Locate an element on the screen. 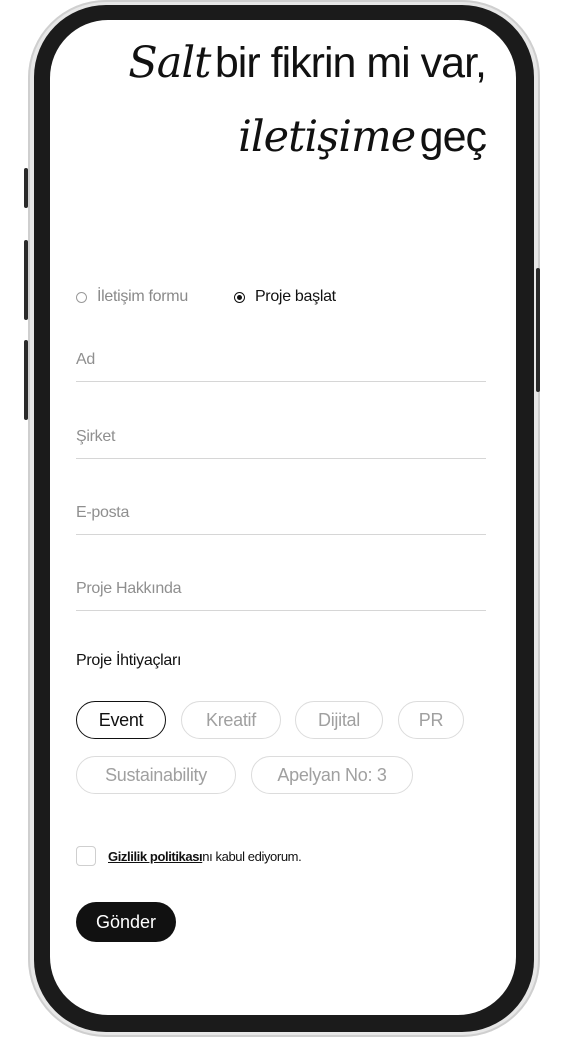 The width and height of the screenshot is (576, 1037). headline-script-word: Salt is located at coordinates (169, 63).